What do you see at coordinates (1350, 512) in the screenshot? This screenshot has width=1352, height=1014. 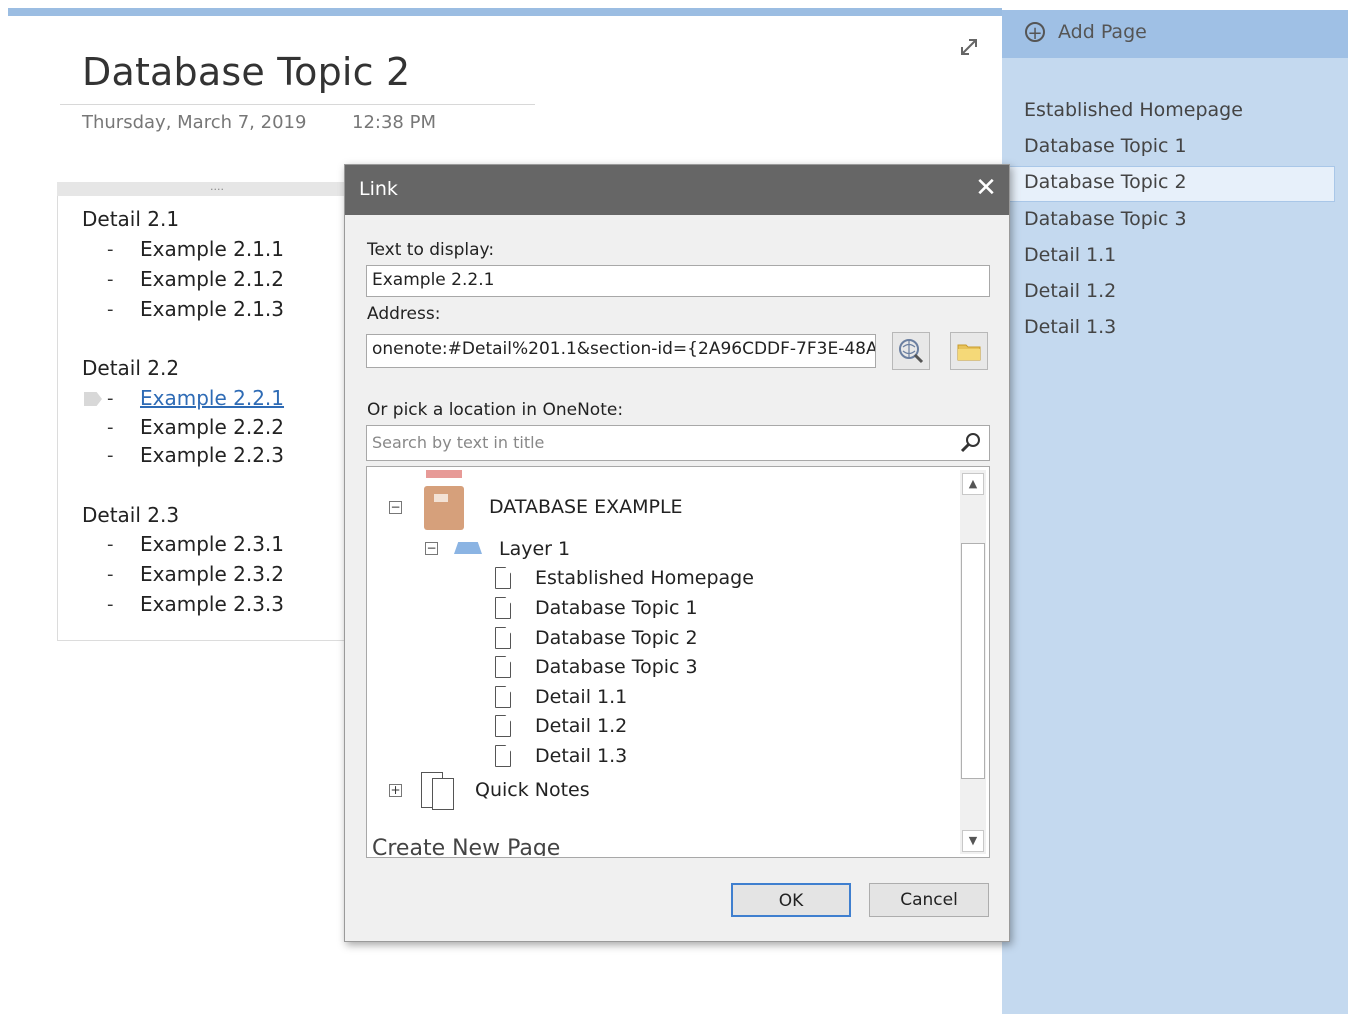 I see `window-edge` at bounding box center [1350, 512].